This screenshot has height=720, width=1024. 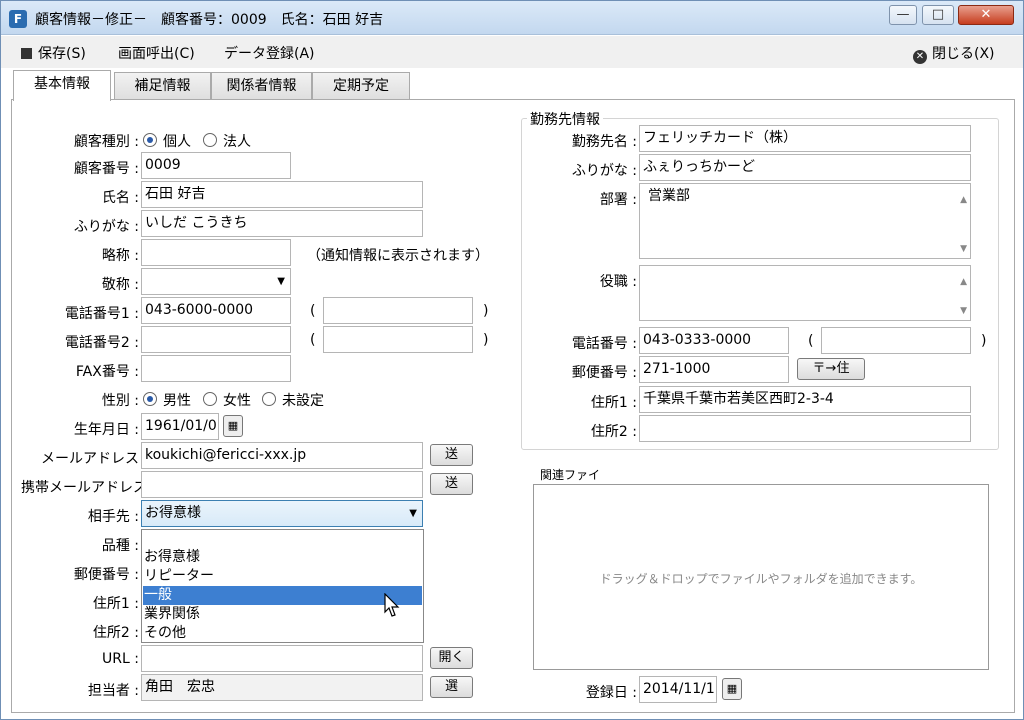 What do you see at coordinates (805, 428) in the screenshot?
I see `work-addr2-field` at bounding box center [805, 428].